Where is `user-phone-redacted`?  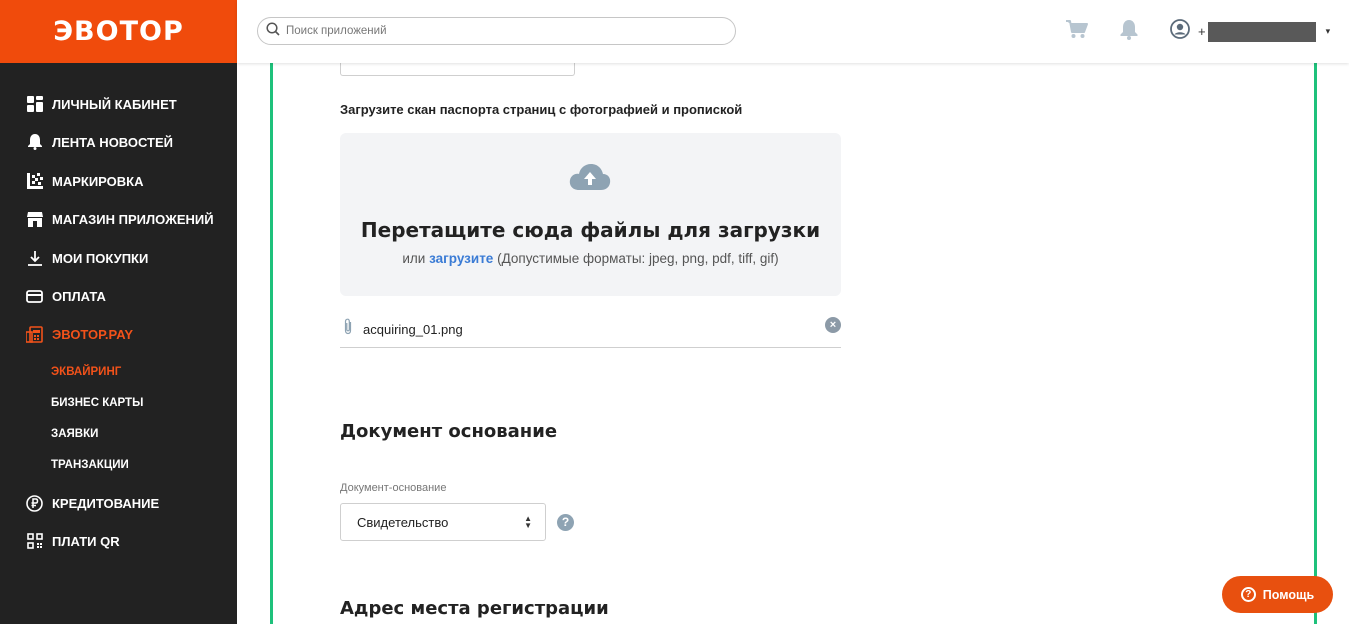 user-phone-redacted is located at coordinates (1261, 31).